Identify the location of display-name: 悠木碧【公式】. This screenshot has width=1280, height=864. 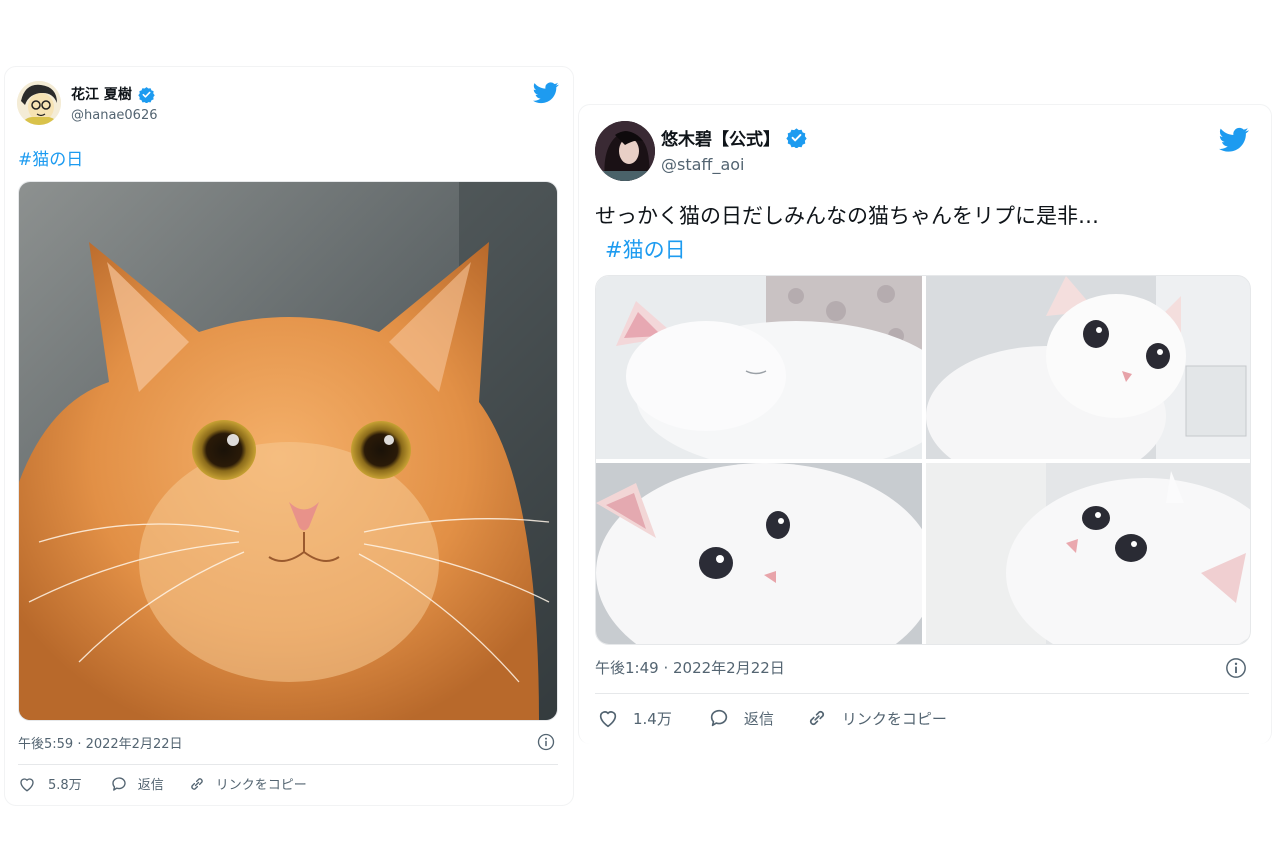
(720, 137).